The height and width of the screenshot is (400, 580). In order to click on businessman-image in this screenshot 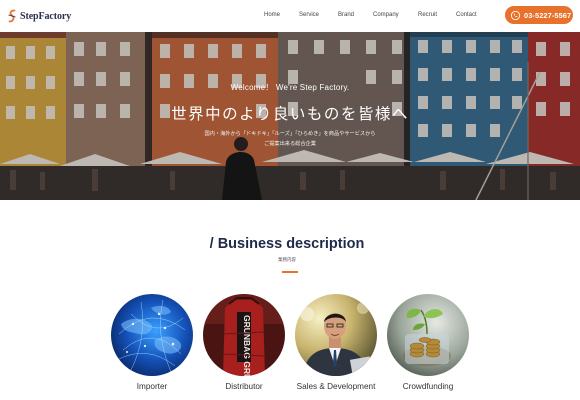, I will do `click(336, 335)`.